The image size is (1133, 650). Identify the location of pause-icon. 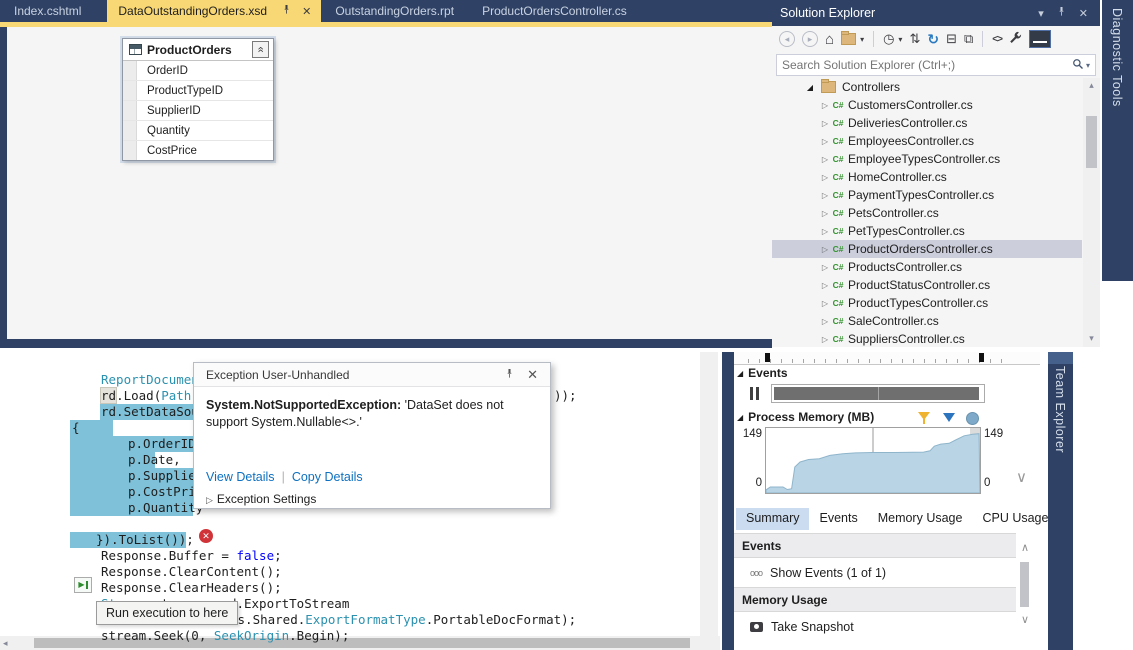
(756, 393).